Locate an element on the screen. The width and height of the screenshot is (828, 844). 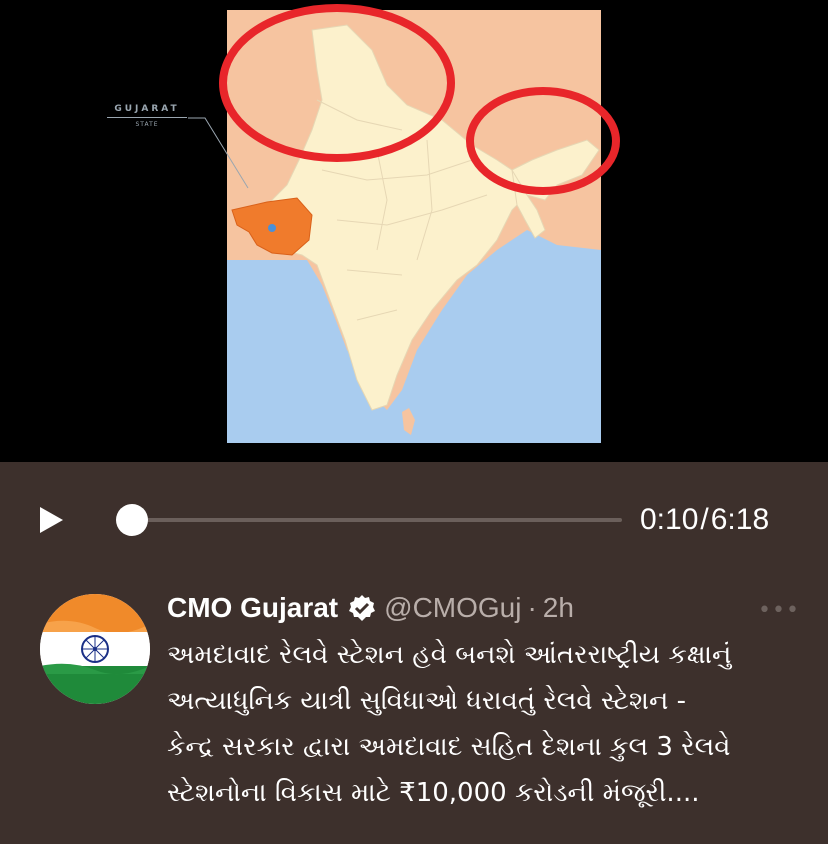
author-handle: @CMOGuj is located at coordinates (452, 608).